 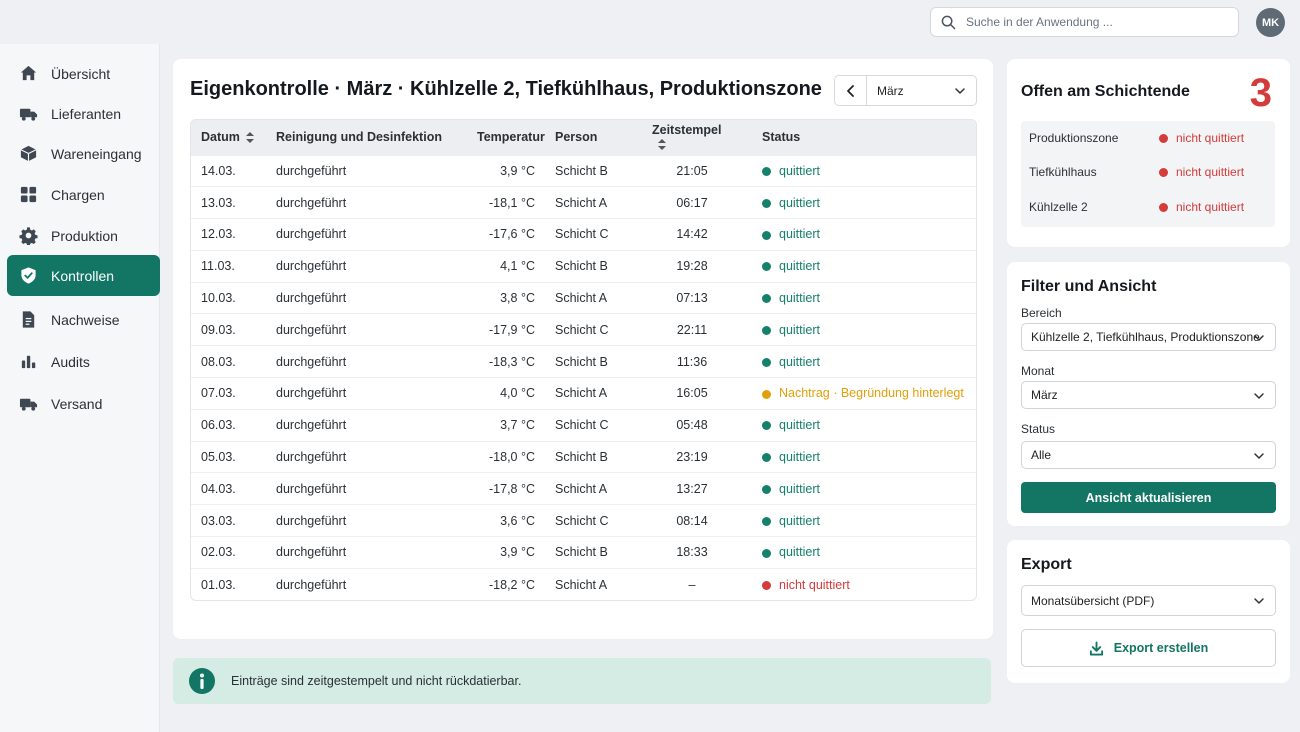 I want to click on cell-temperatur: 4,0 °C, so click(x=508, y=393).